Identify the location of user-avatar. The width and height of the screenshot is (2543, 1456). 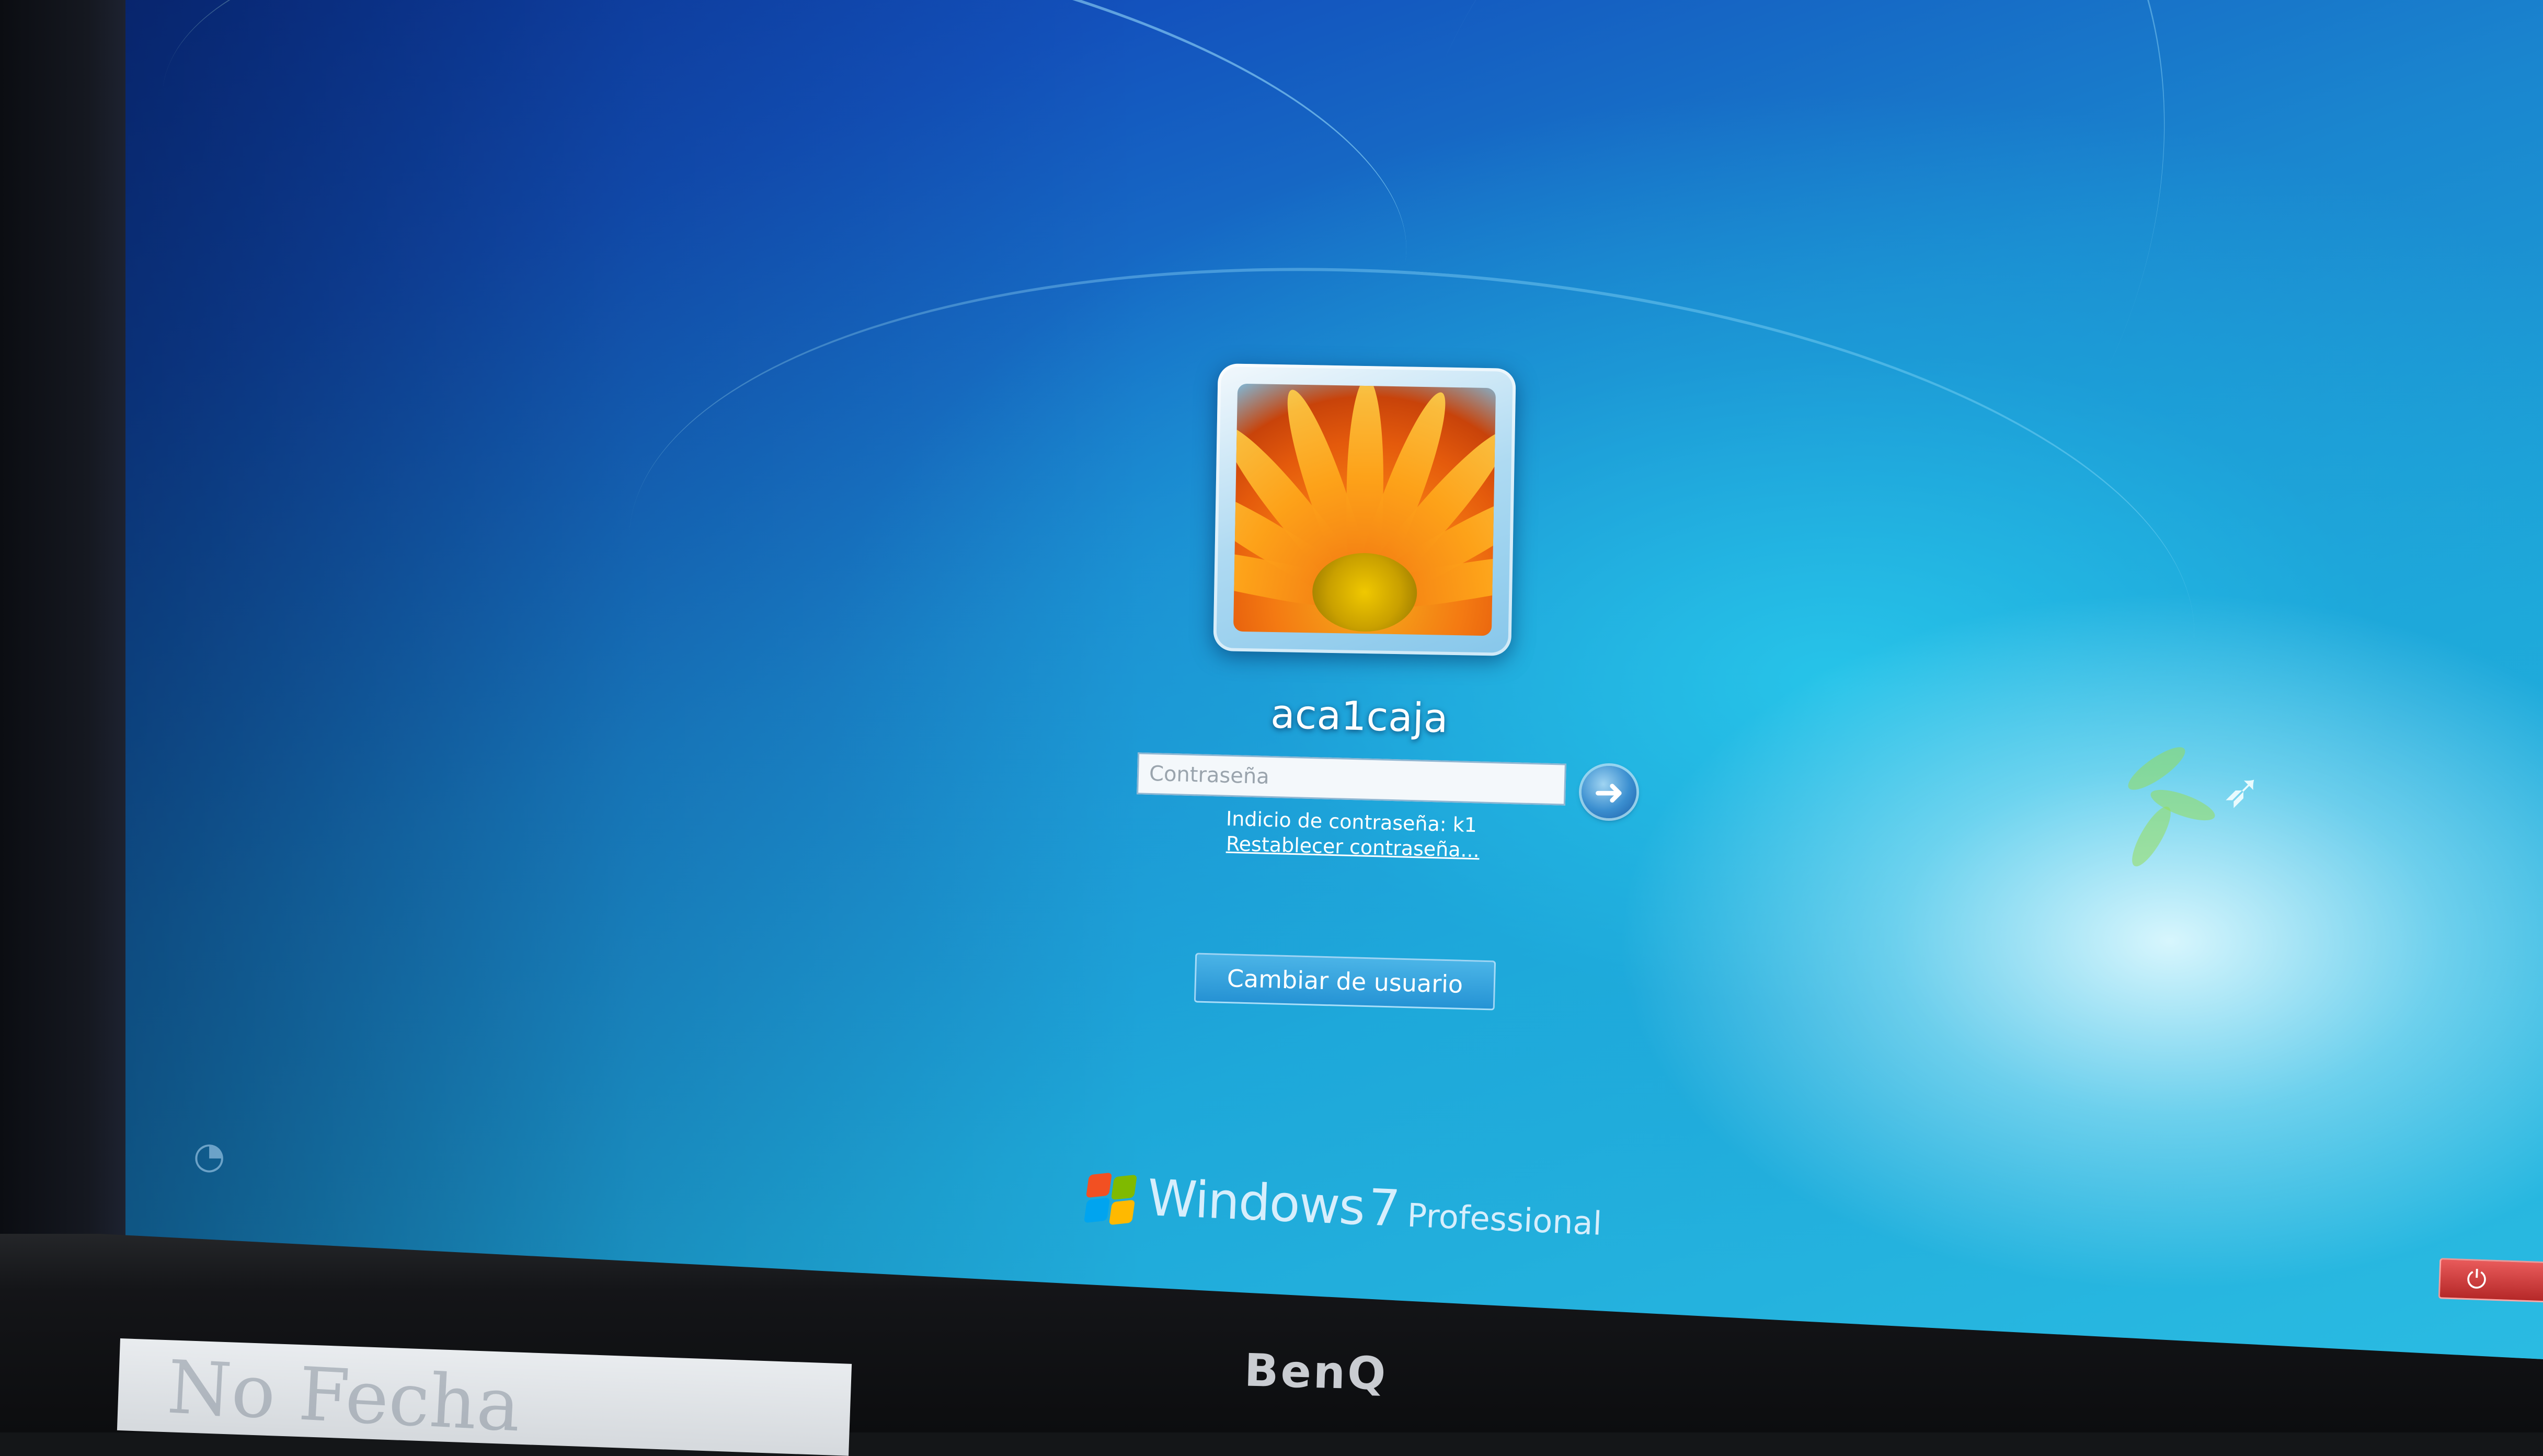
(1364, 509).